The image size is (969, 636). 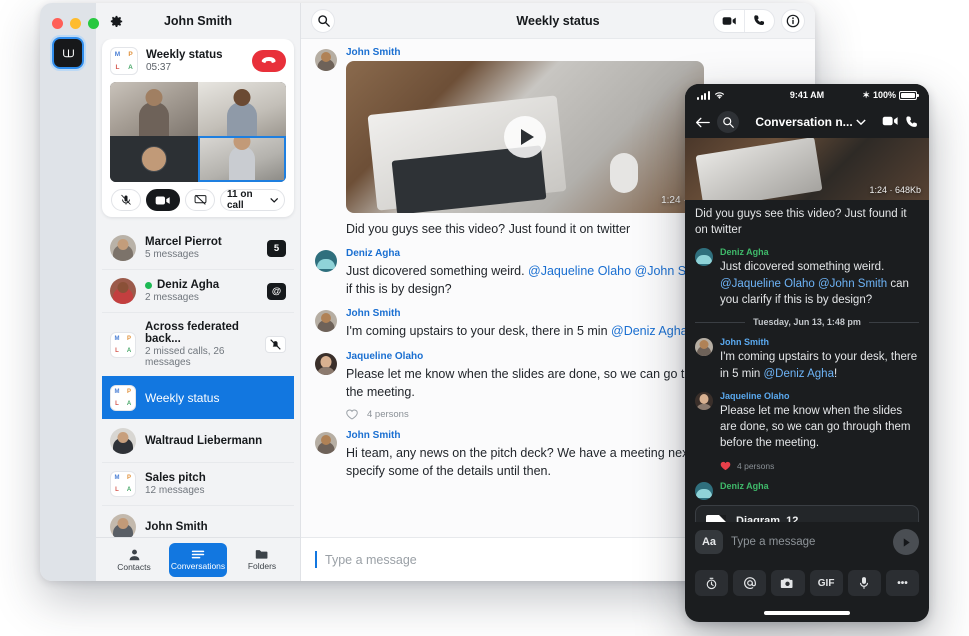 I want to click on chat-actions, so click(x=759, y=20).